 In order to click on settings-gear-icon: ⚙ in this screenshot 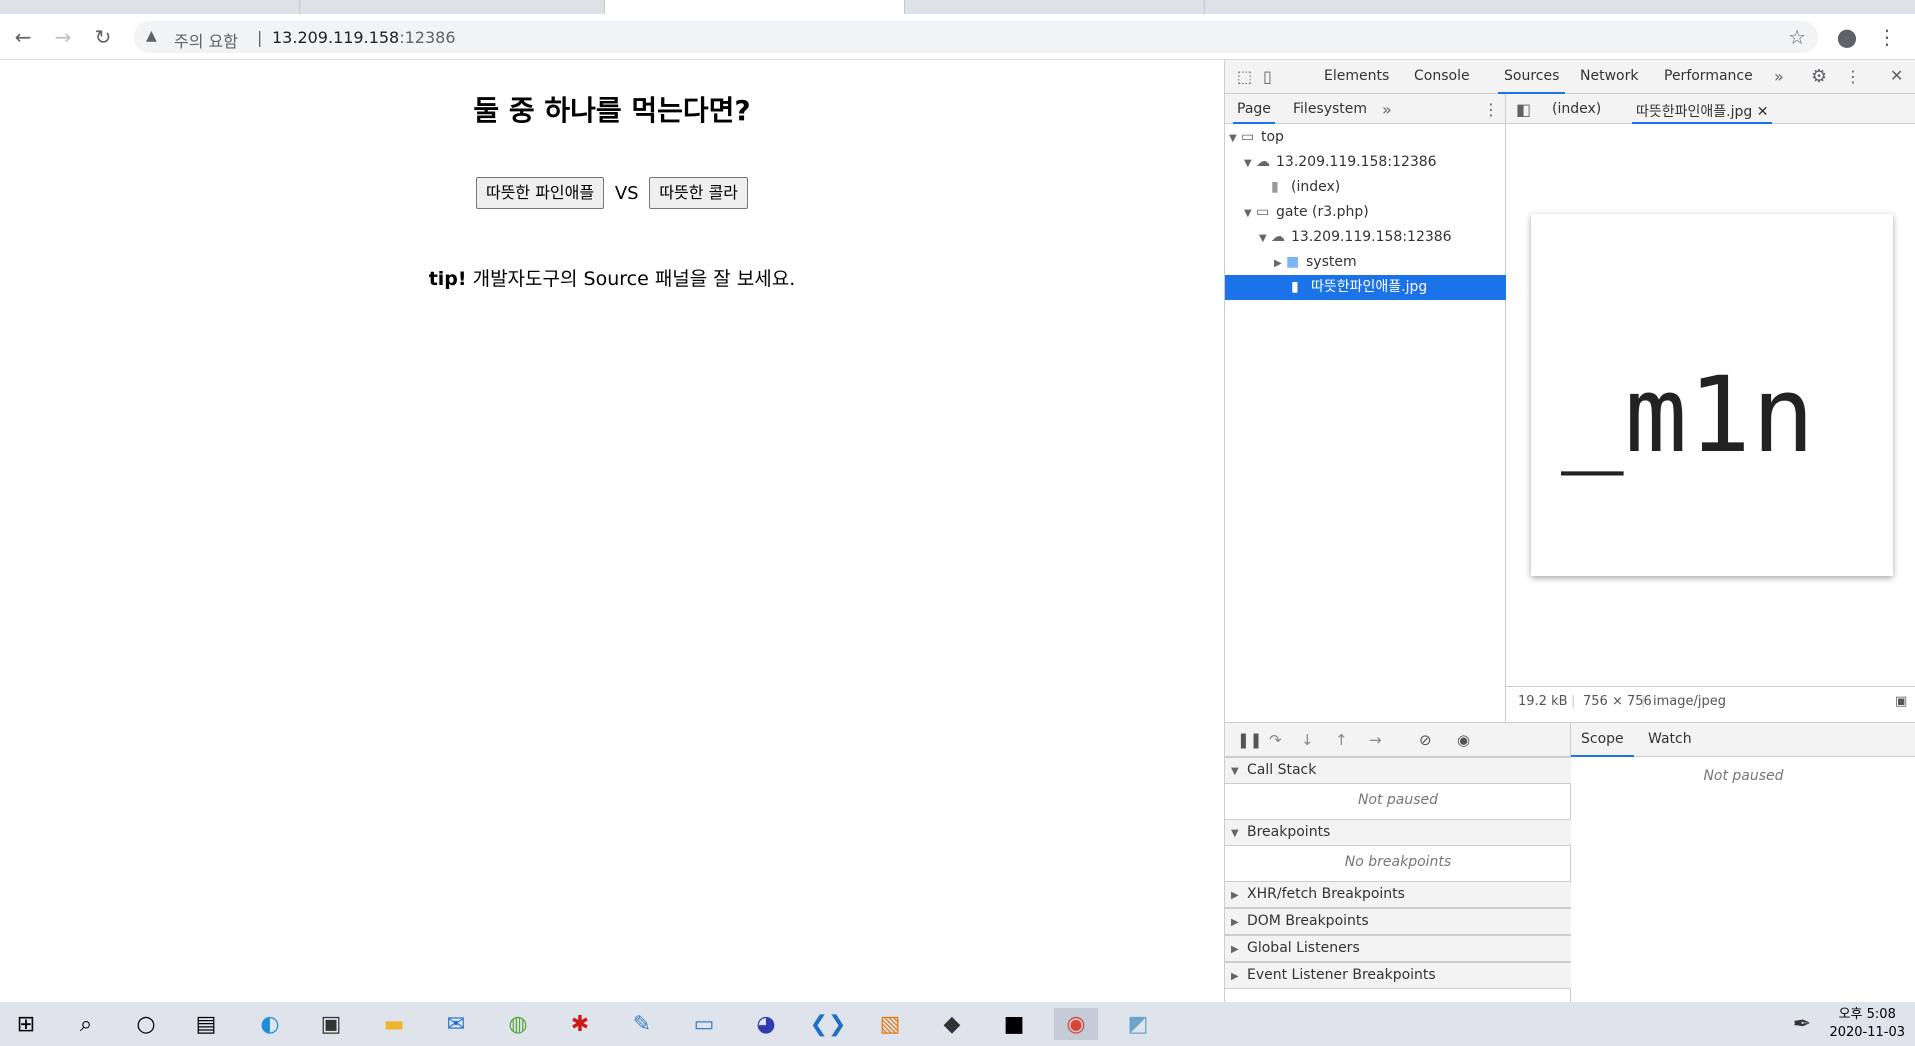, I will do `click(1819, 76)`.